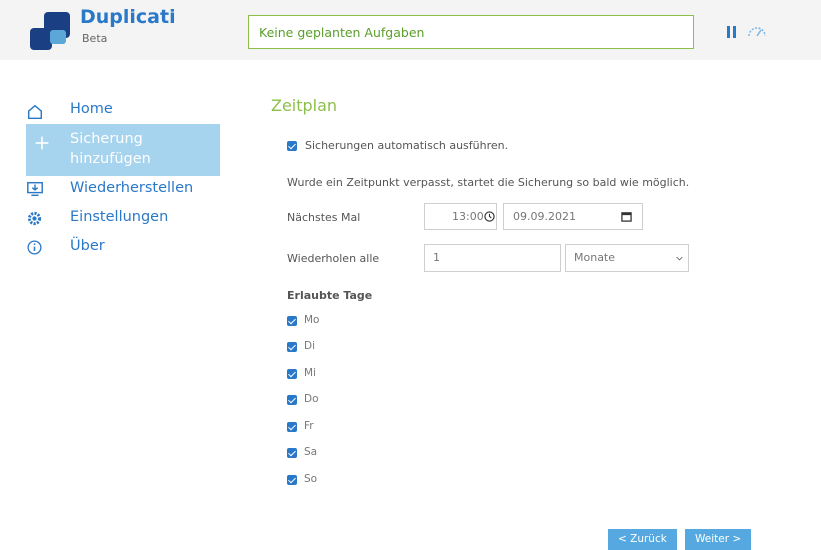  What do you see at coordinates (50, 31) in the screenshot?
I see `duplicati-logo` at bounding box center [50, 31].